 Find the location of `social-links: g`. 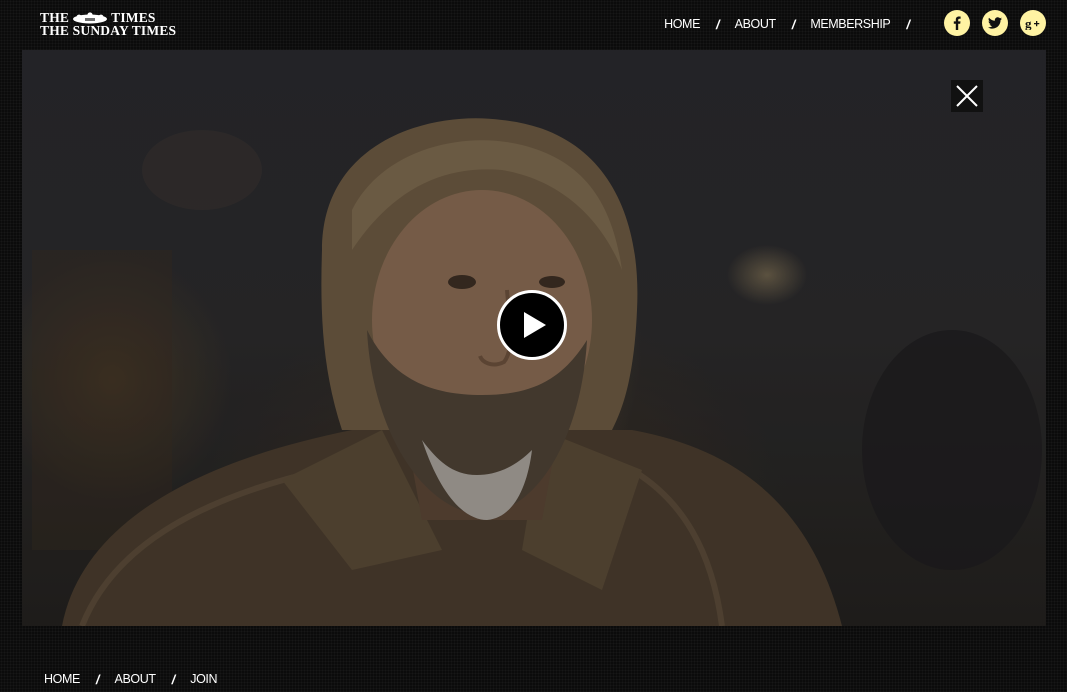

social-links: g is located at coordinates (995, 23).